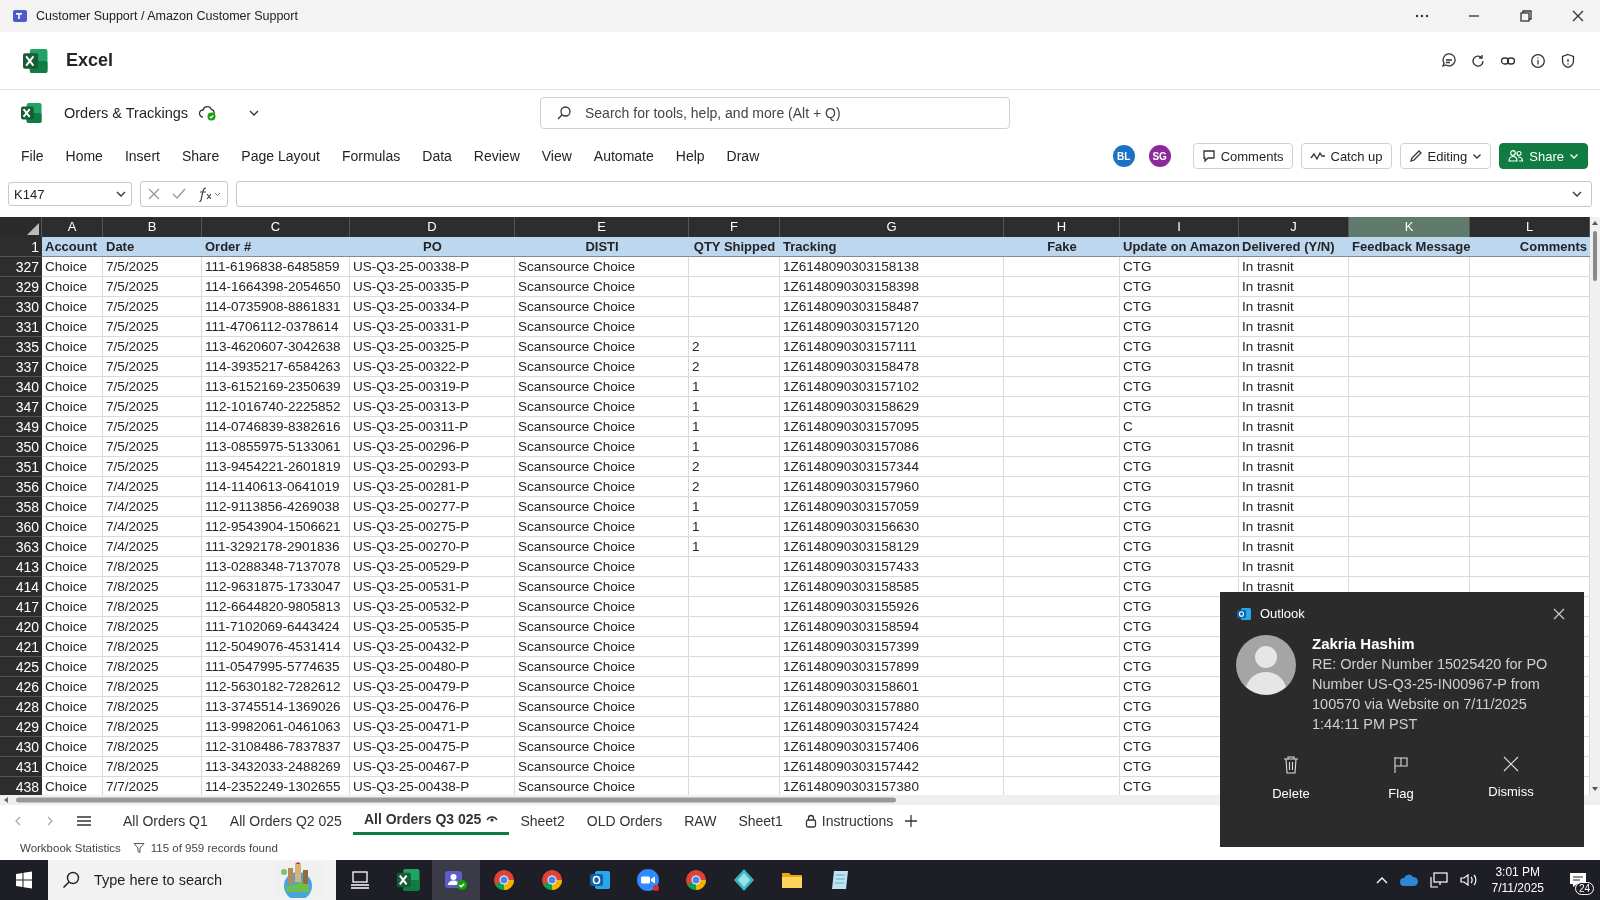  What do you see at coordinates (760, 820) in the screenshot?
I see `sheet-tab: Sheet1` at bounding box center [760, 820].